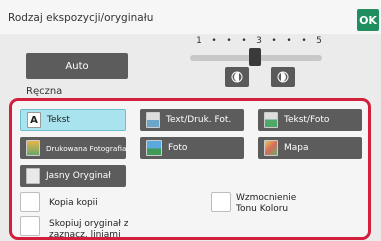  What do you see at coordinates (153, 120) in the screenshot?
I see `text-print-photo-icon` at bounding box center [153, 120].